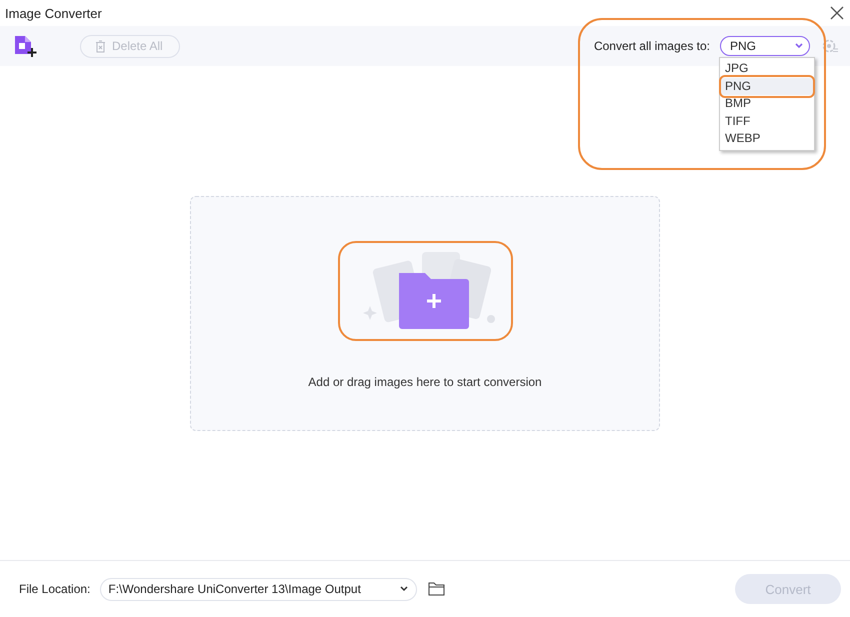 The image size is (850, 617). Describe the element at coordinates (767, 121) in the screenshot. I see `format-option: TIFF` at that location.